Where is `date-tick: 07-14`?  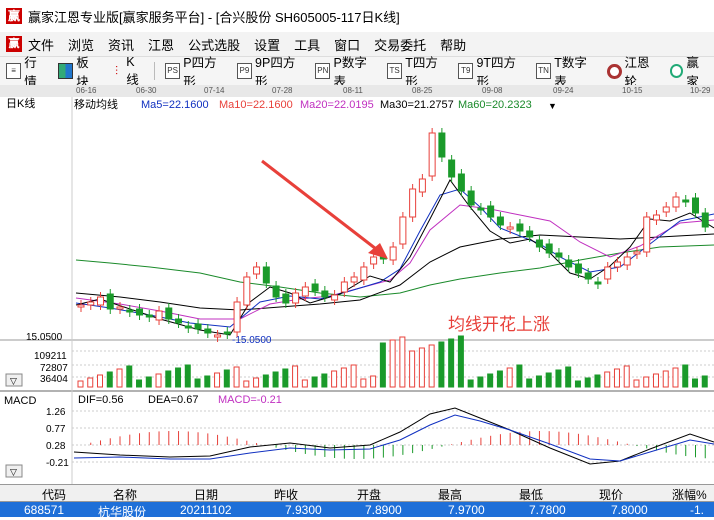
date-tick: 07-14 is located at coordinates (214, 90).